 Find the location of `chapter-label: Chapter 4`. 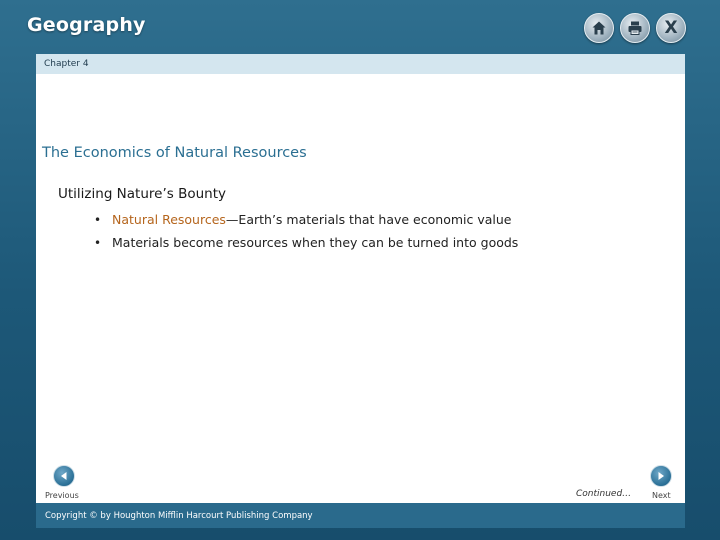

chapter-label: Chapter 4 is located at coordinates (66, 64).